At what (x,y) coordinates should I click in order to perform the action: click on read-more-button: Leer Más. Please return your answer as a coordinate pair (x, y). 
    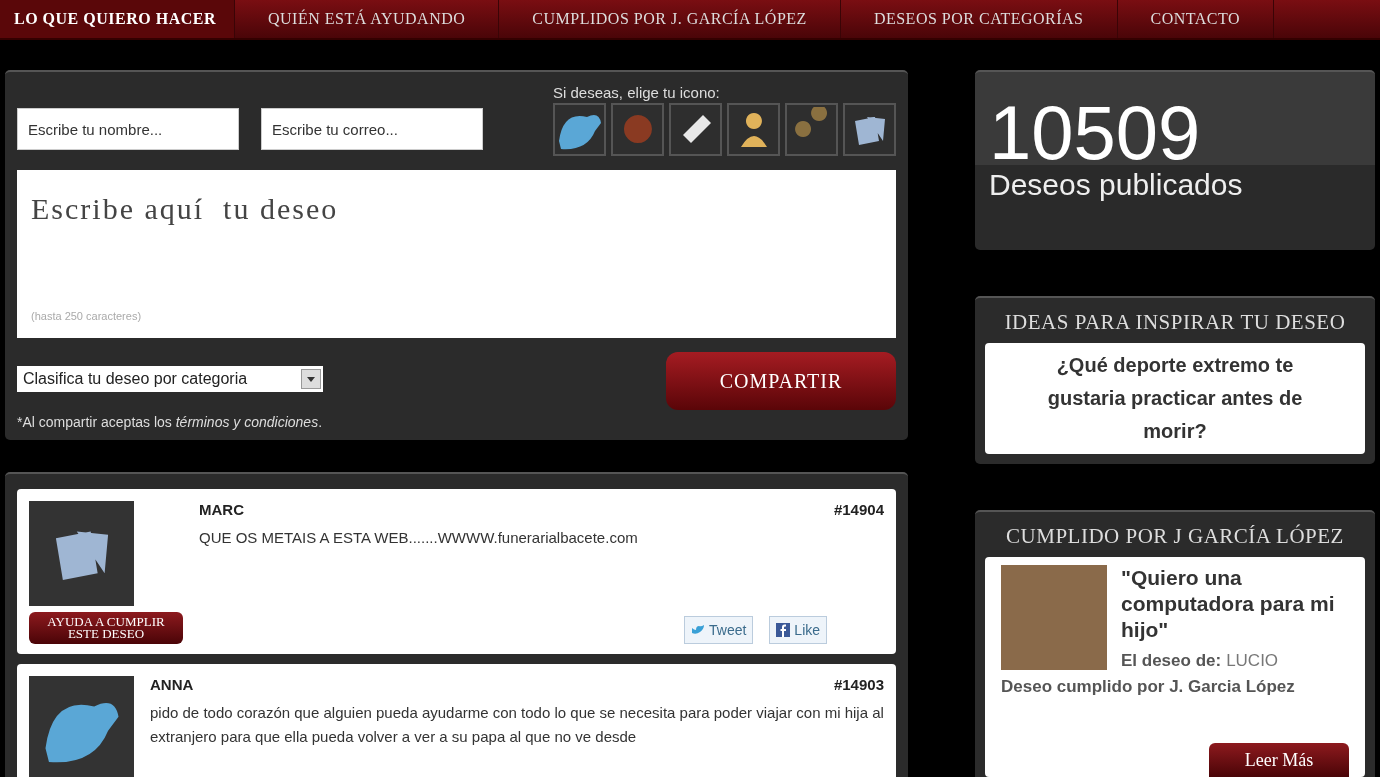
    Looking at the image, I should click on (1279, 760).